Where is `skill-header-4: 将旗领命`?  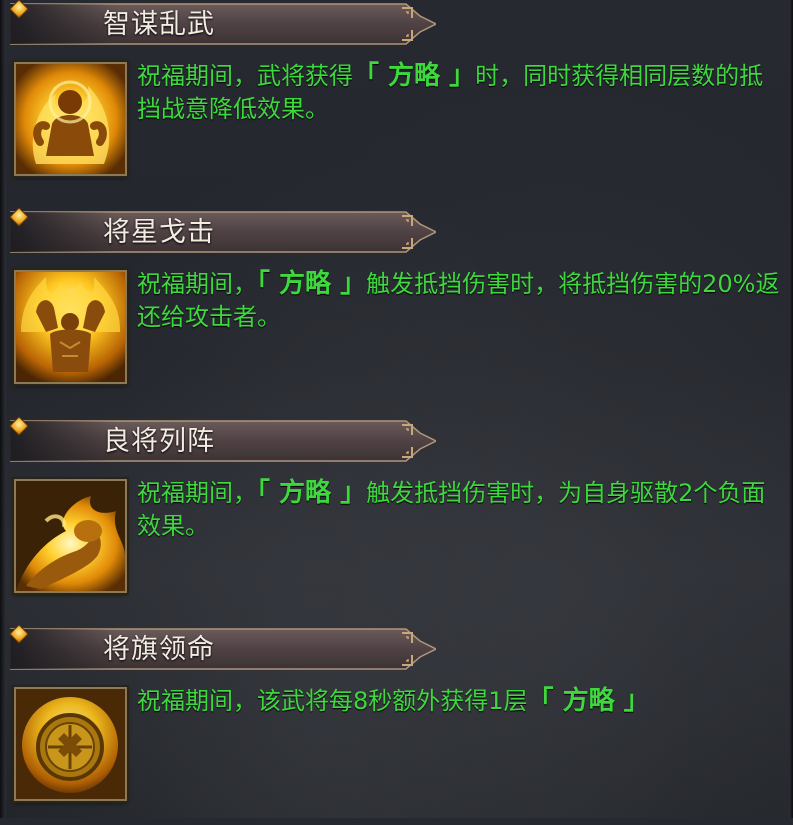
skill-header-4: 将旗领命 is located at coordinates (223, 649).